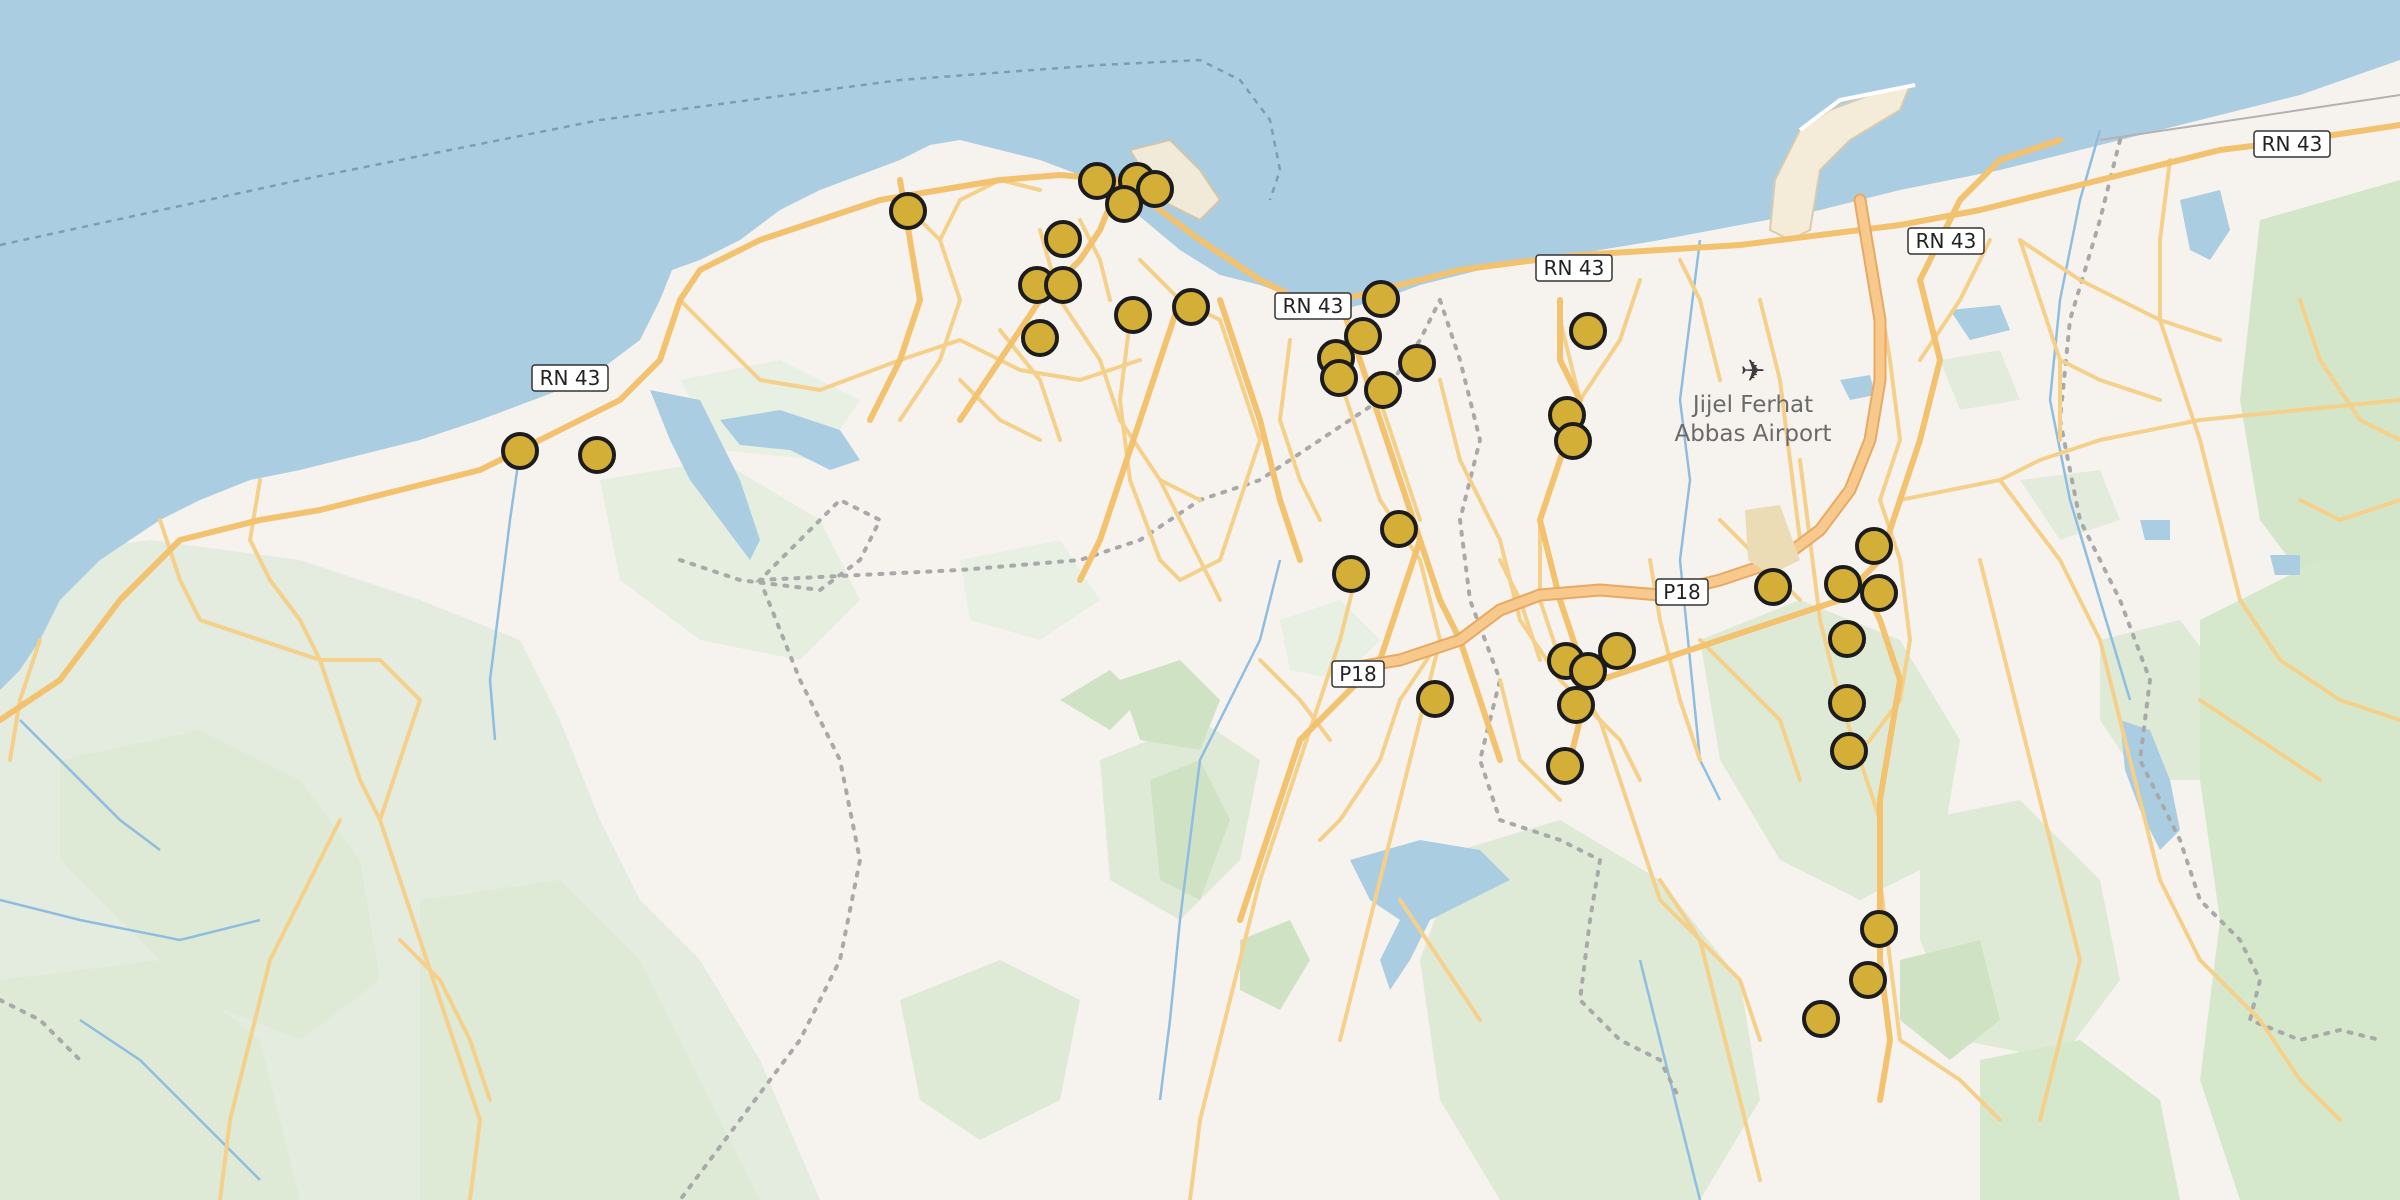 This screenshot has height=1200, width=2400. I want to click on airplane-icon: ✈, so click(1752, 371).